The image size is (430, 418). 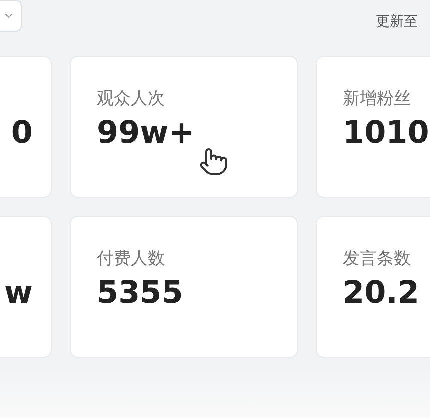 I want to click on stat-value: 5355, so click(x=140, y=293).